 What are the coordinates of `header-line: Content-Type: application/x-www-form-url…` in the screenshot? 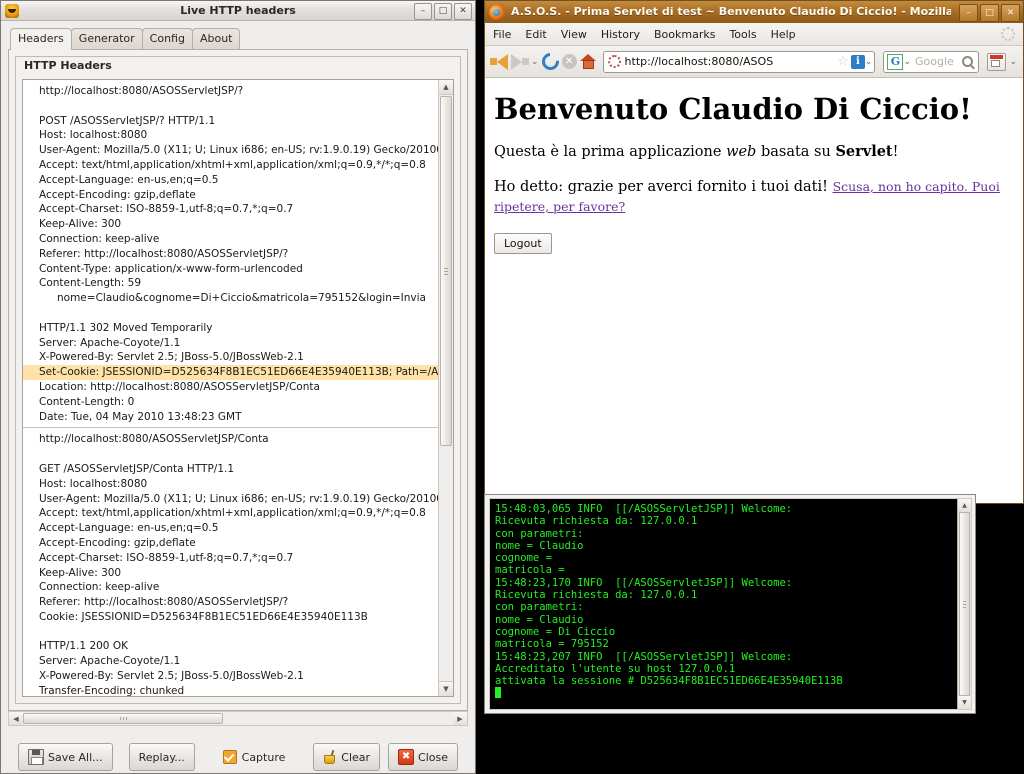 It's located at (230, 269).